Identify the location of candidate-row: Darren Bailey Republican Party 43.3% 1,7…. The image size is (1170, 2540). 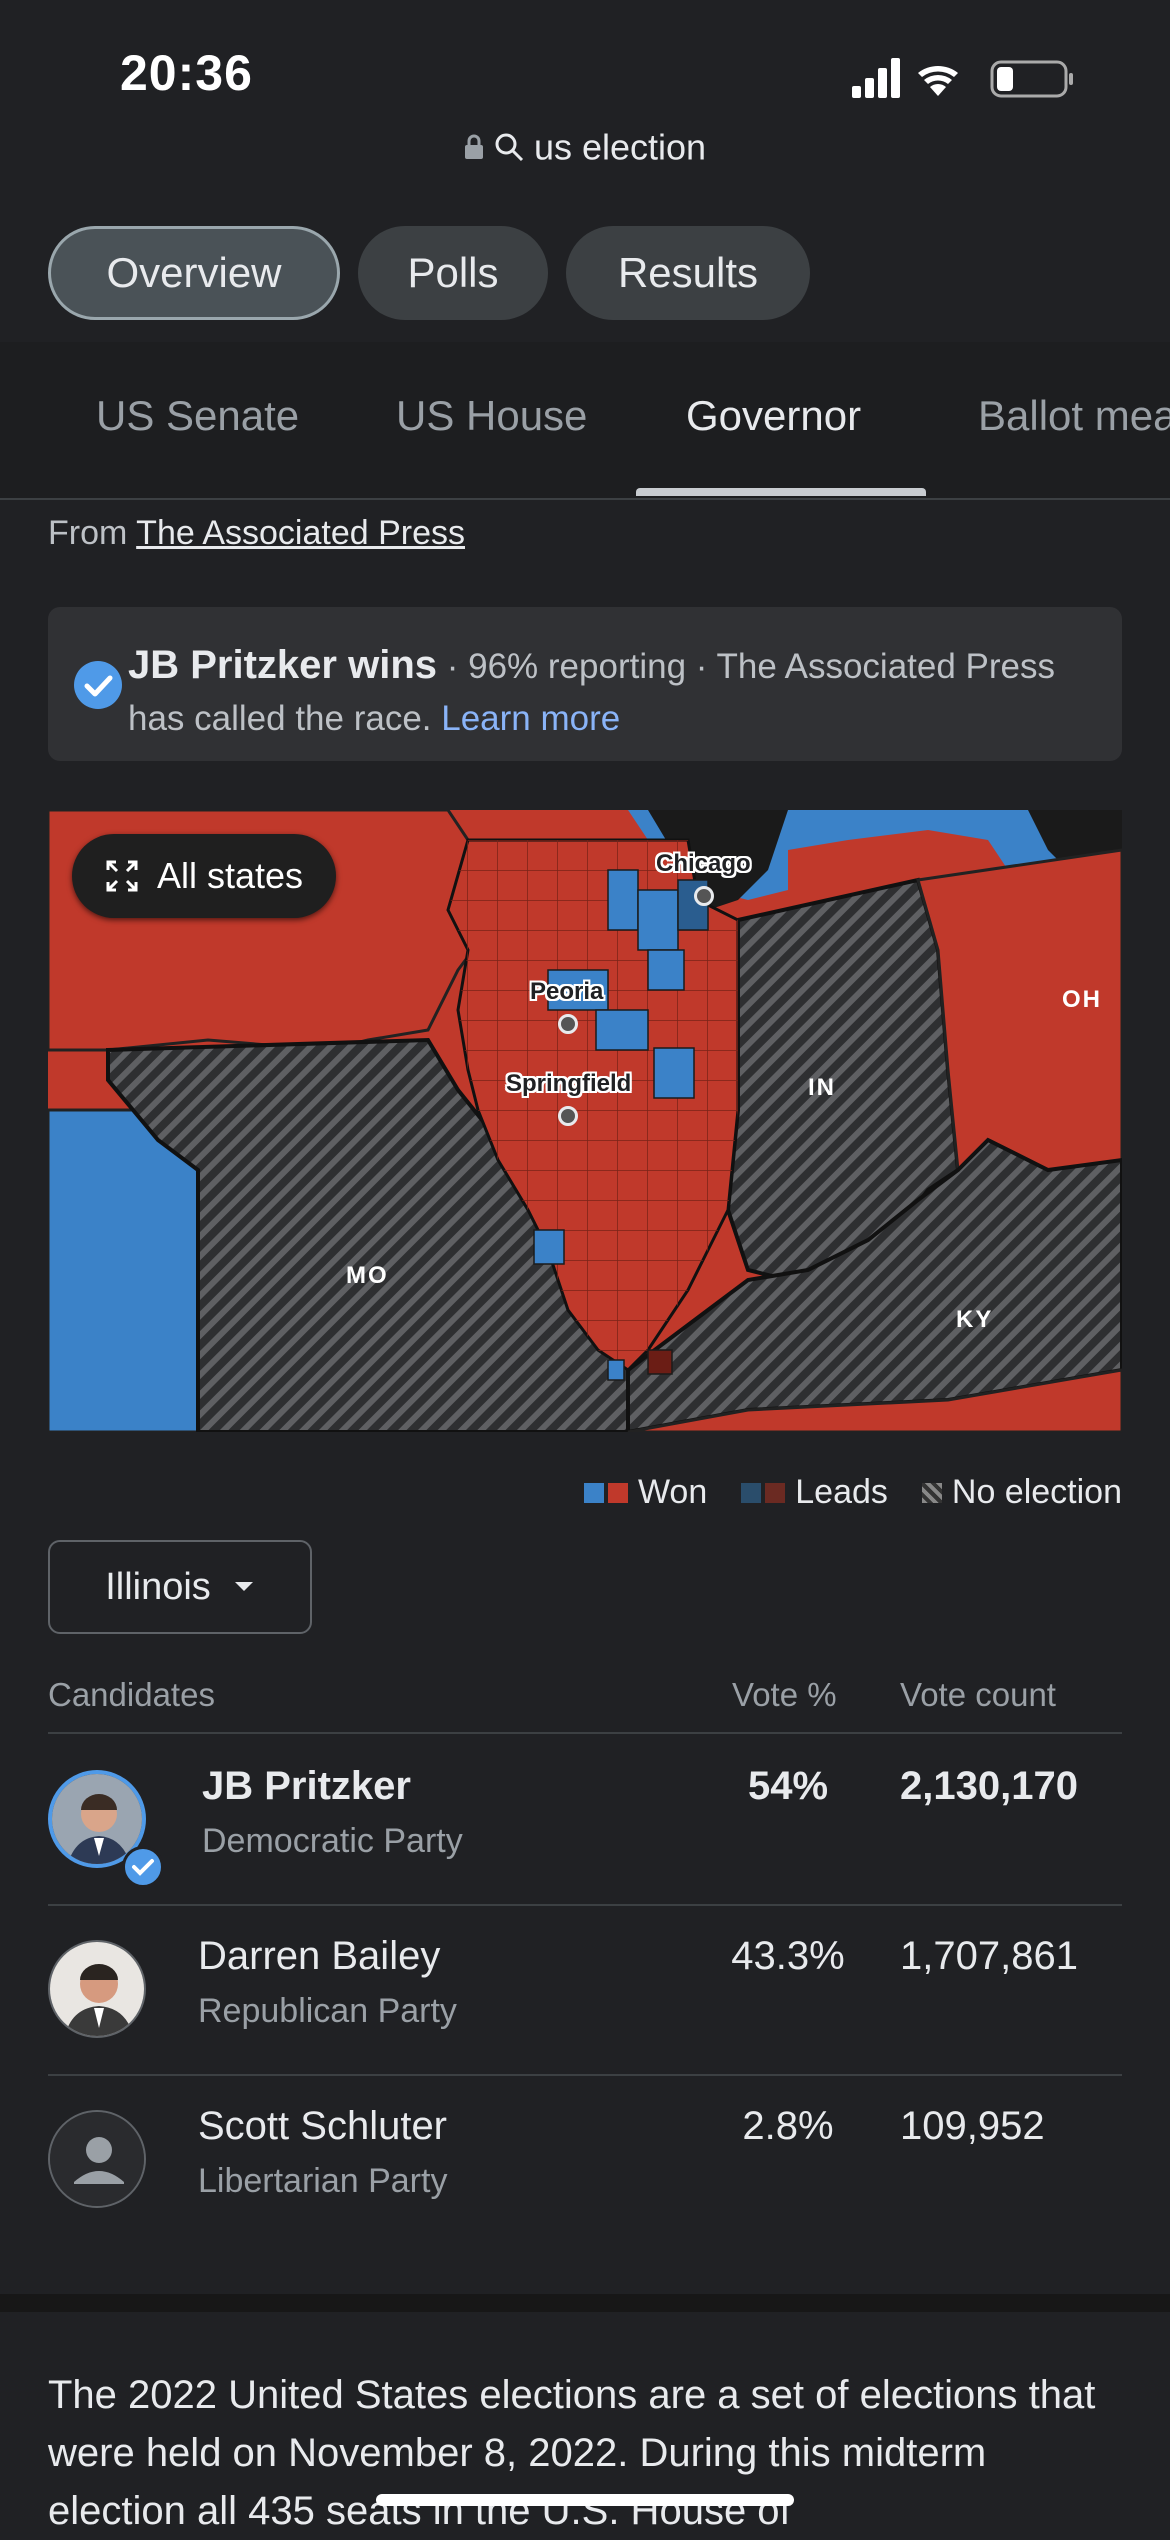
(585, 1990).